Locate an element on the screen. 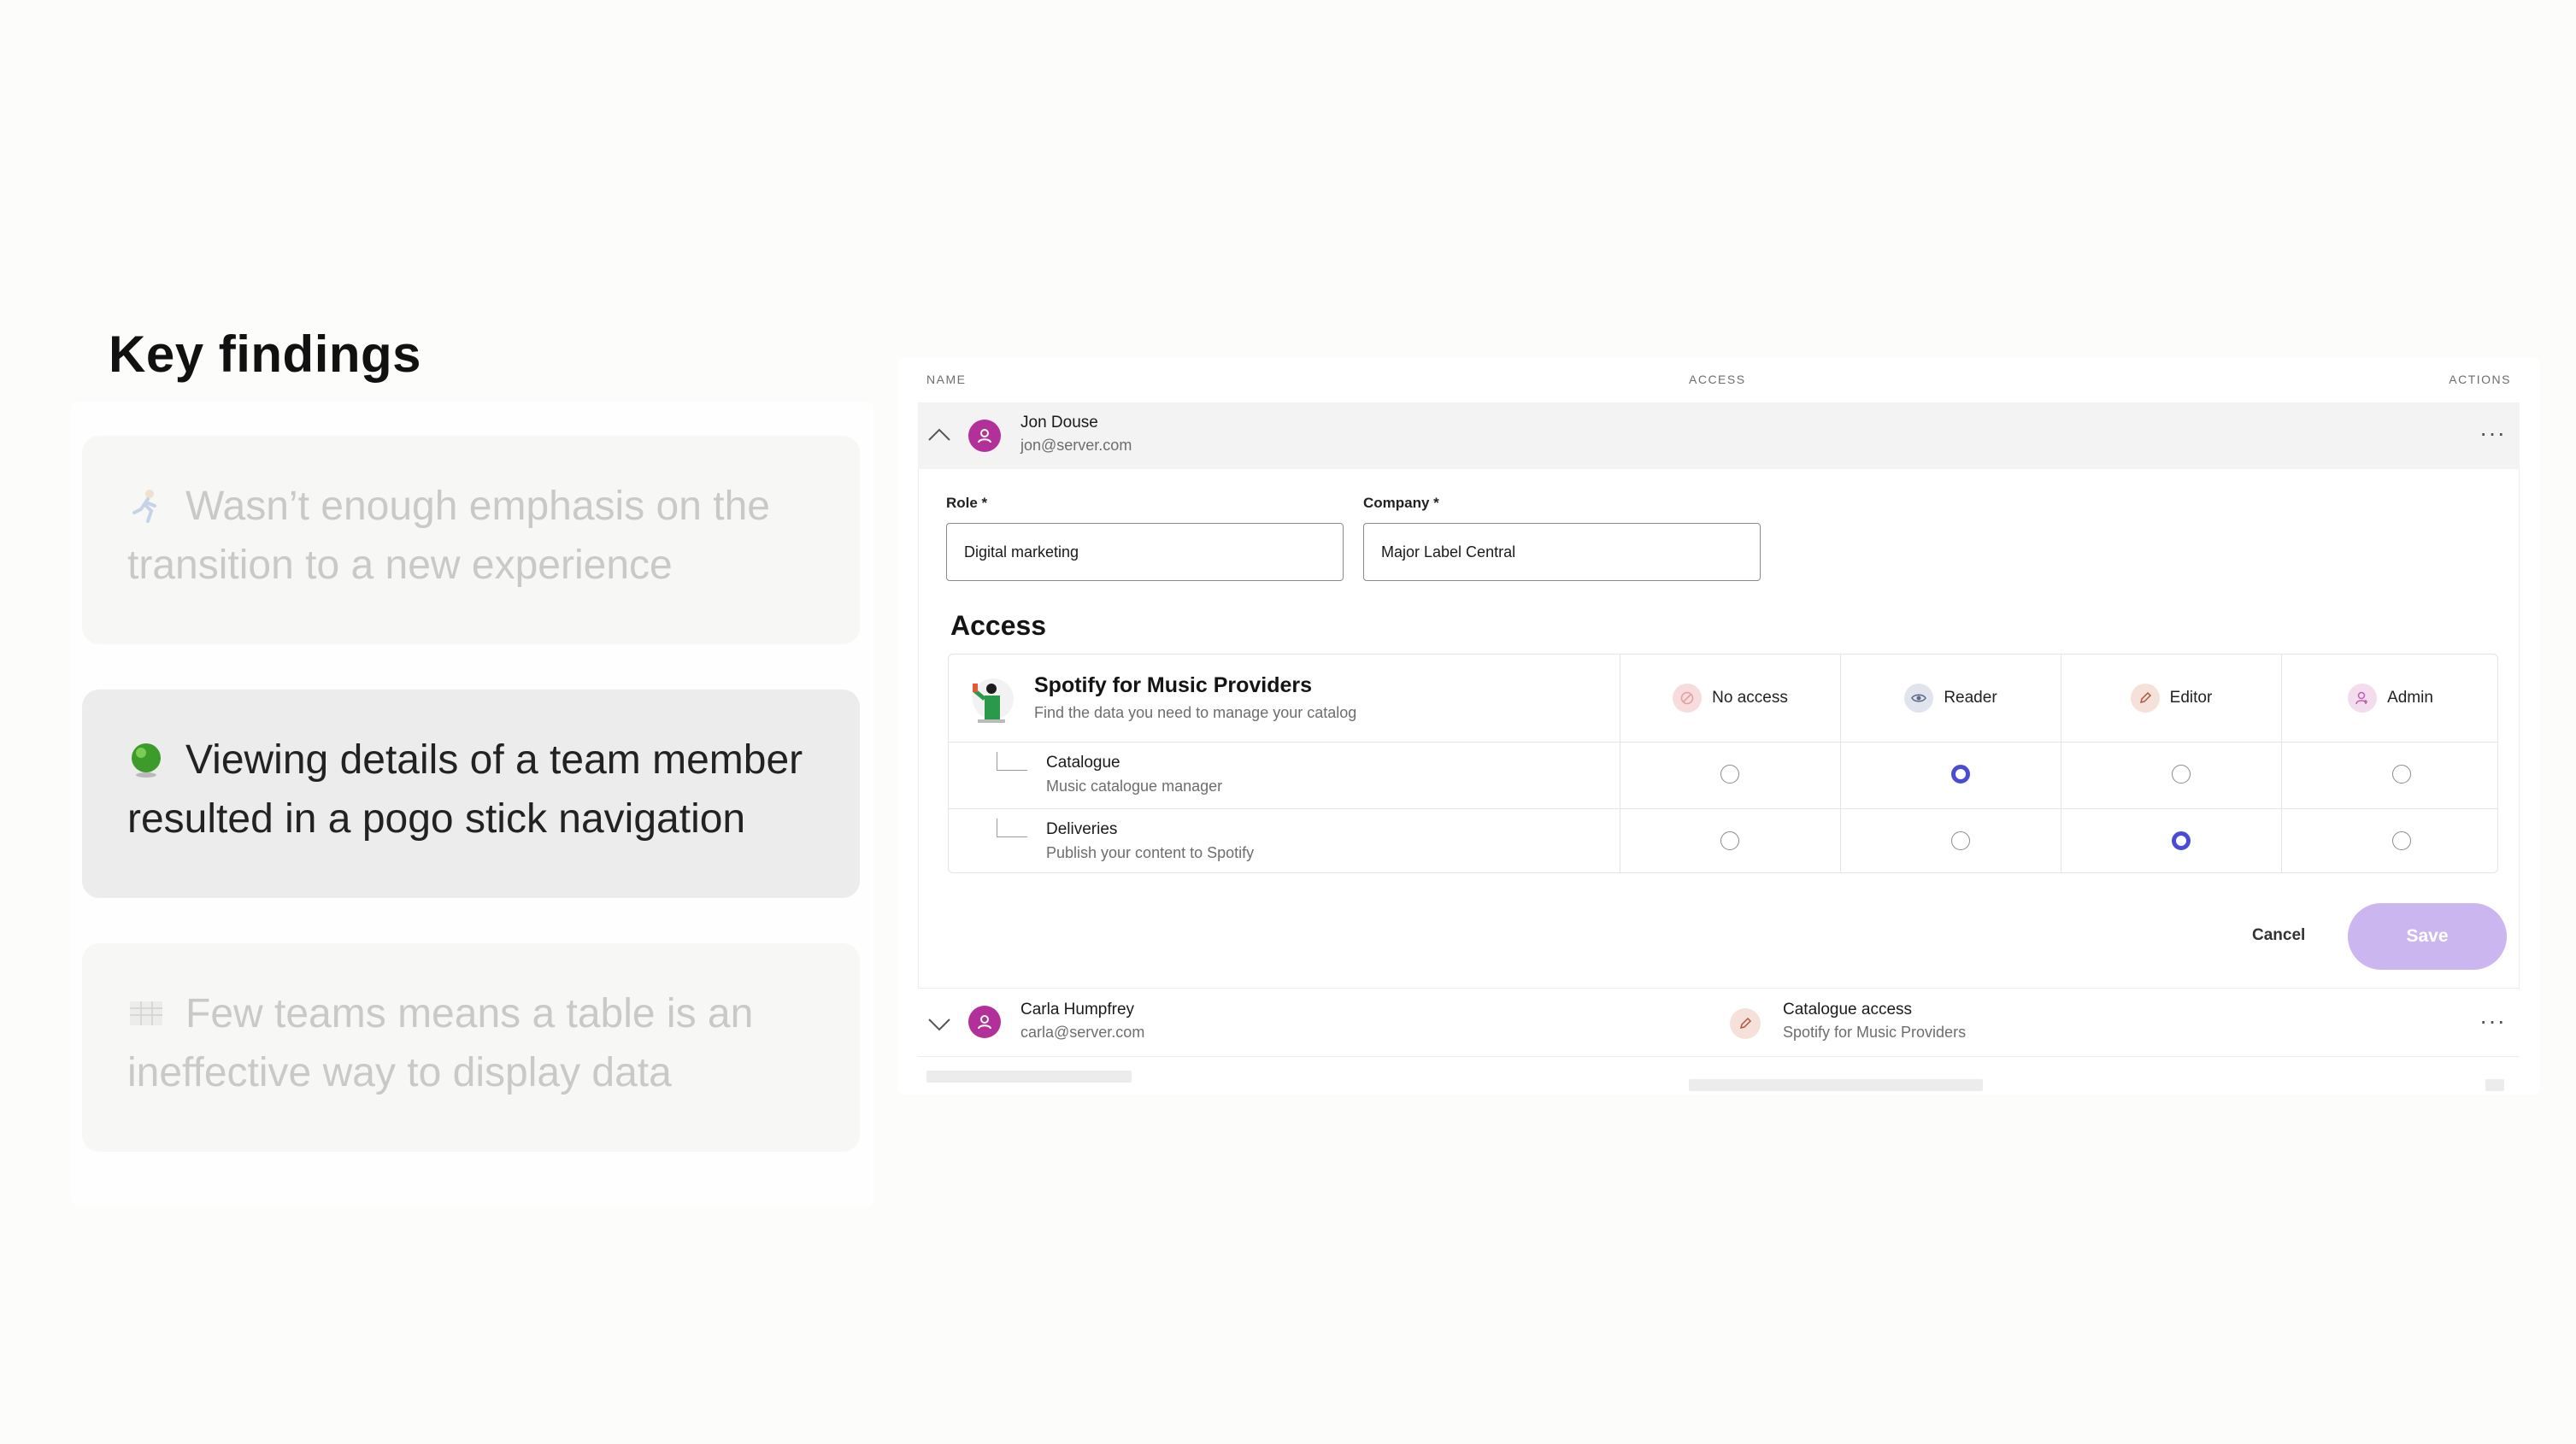 Image resolution: width=2576 pixels, height=1444 pixels. radio-catalogue-no-access is located at coordinates (1729, 774).